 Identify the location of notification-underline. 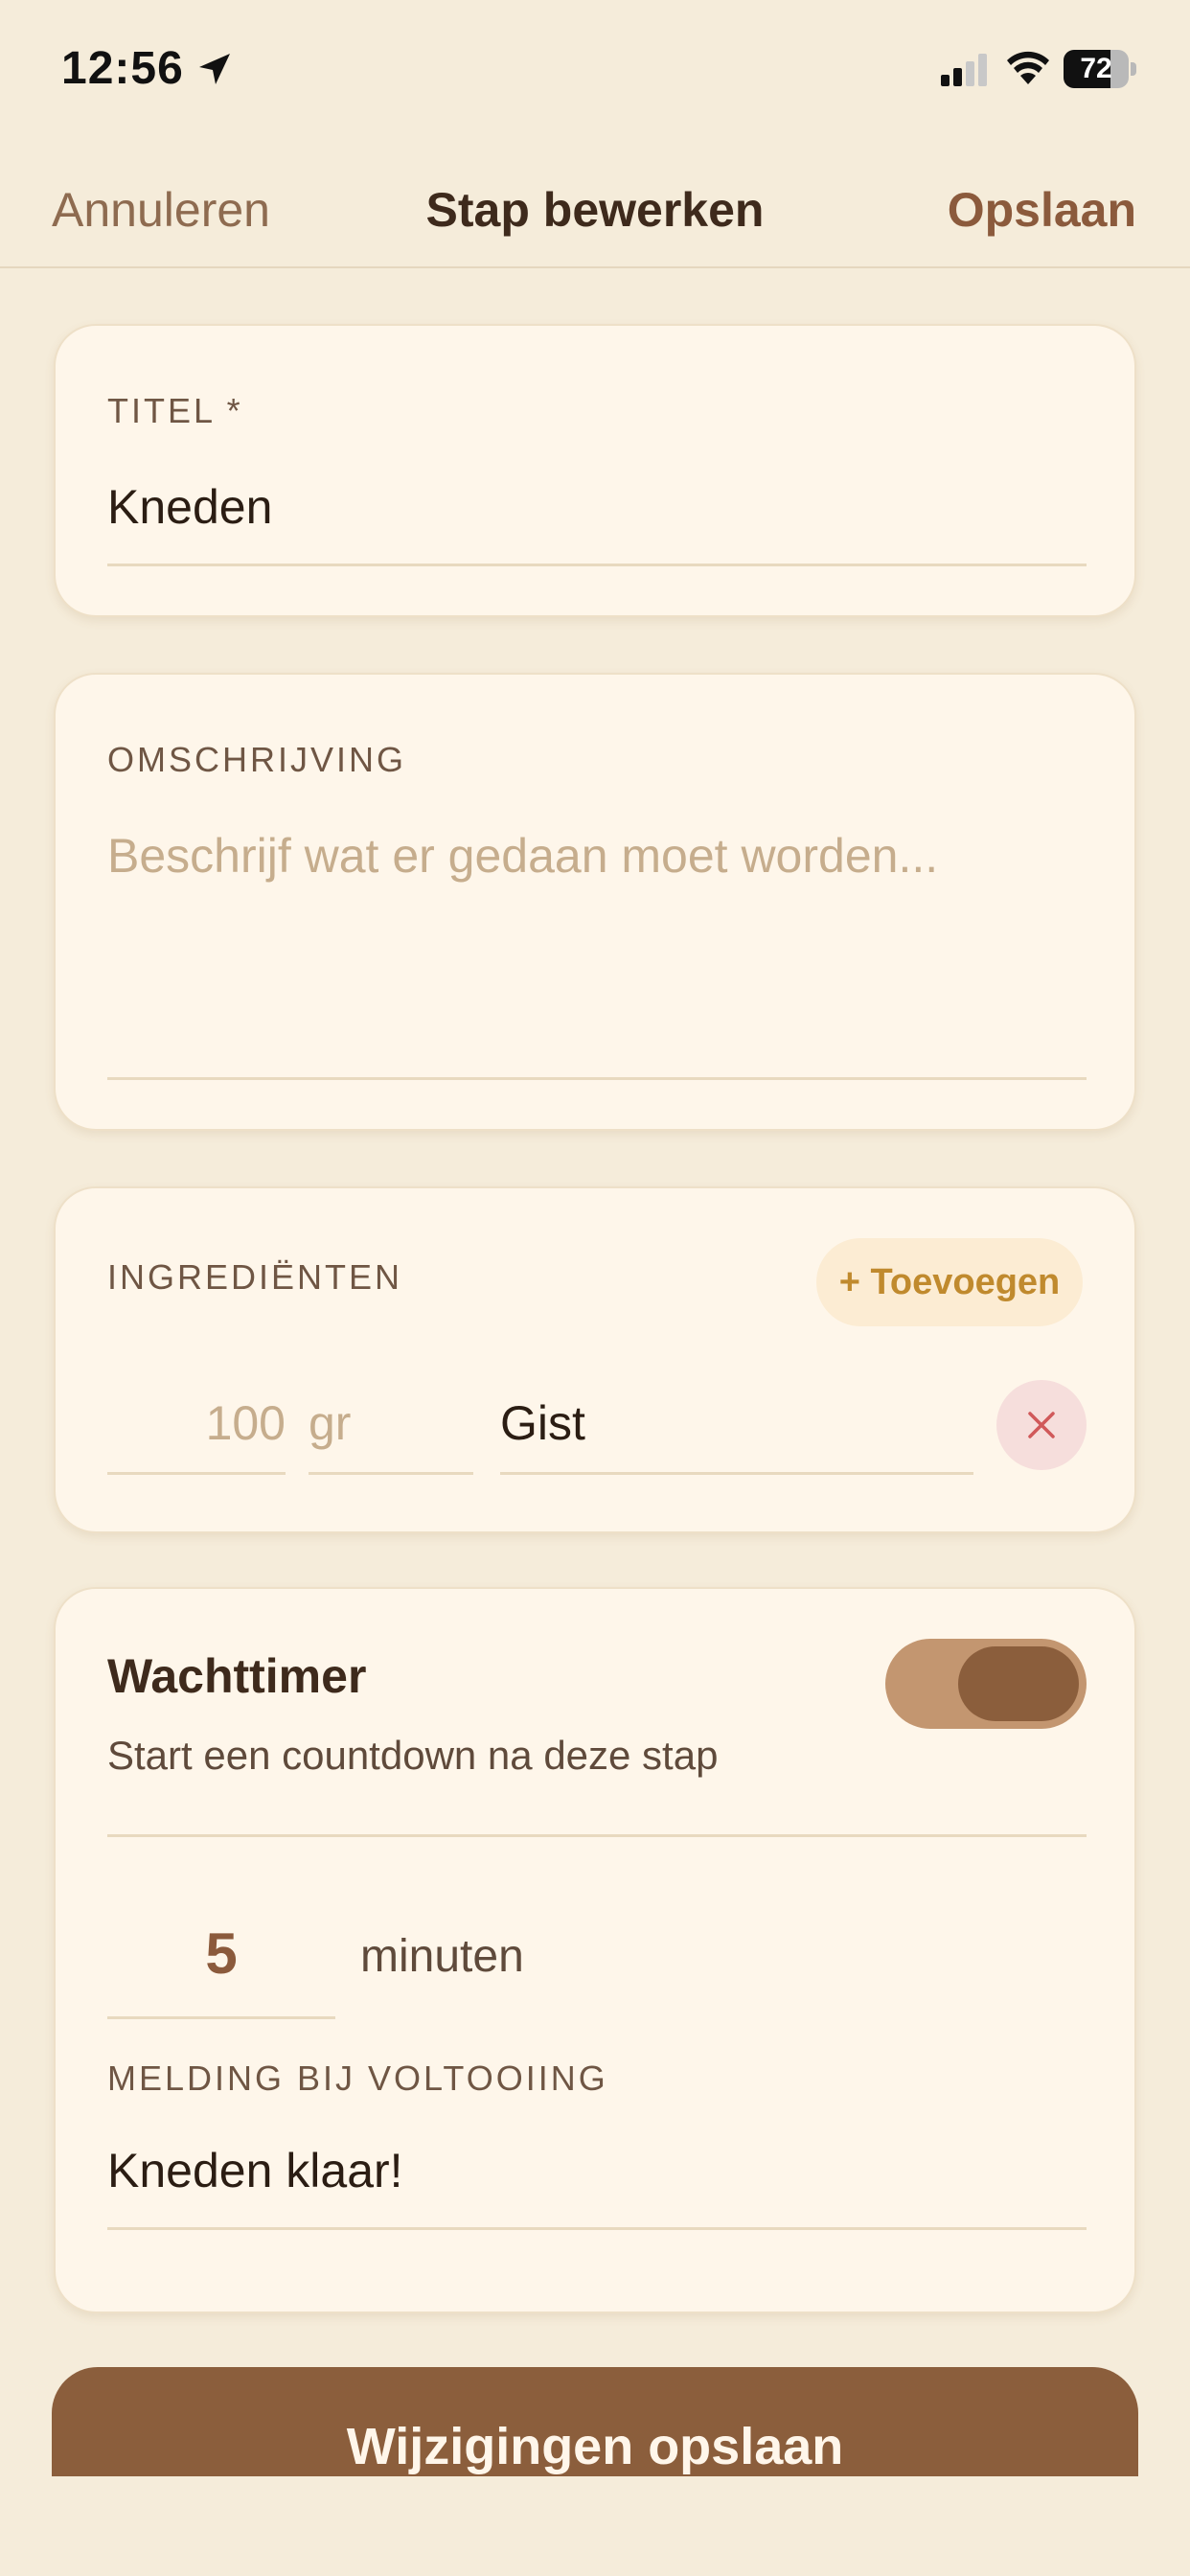
(597, 2228).